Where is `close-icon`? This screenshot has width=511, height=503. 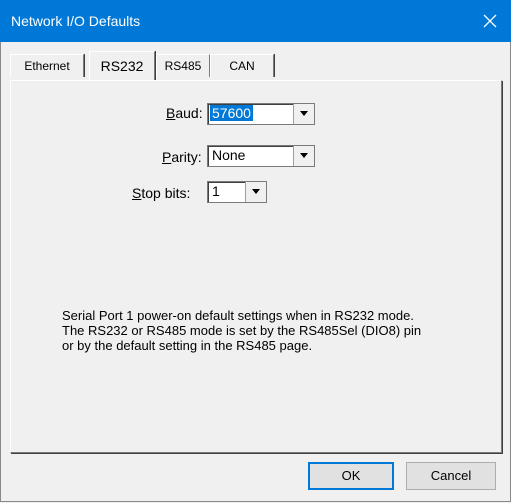 close-icon is located at coordinates (490, 21).